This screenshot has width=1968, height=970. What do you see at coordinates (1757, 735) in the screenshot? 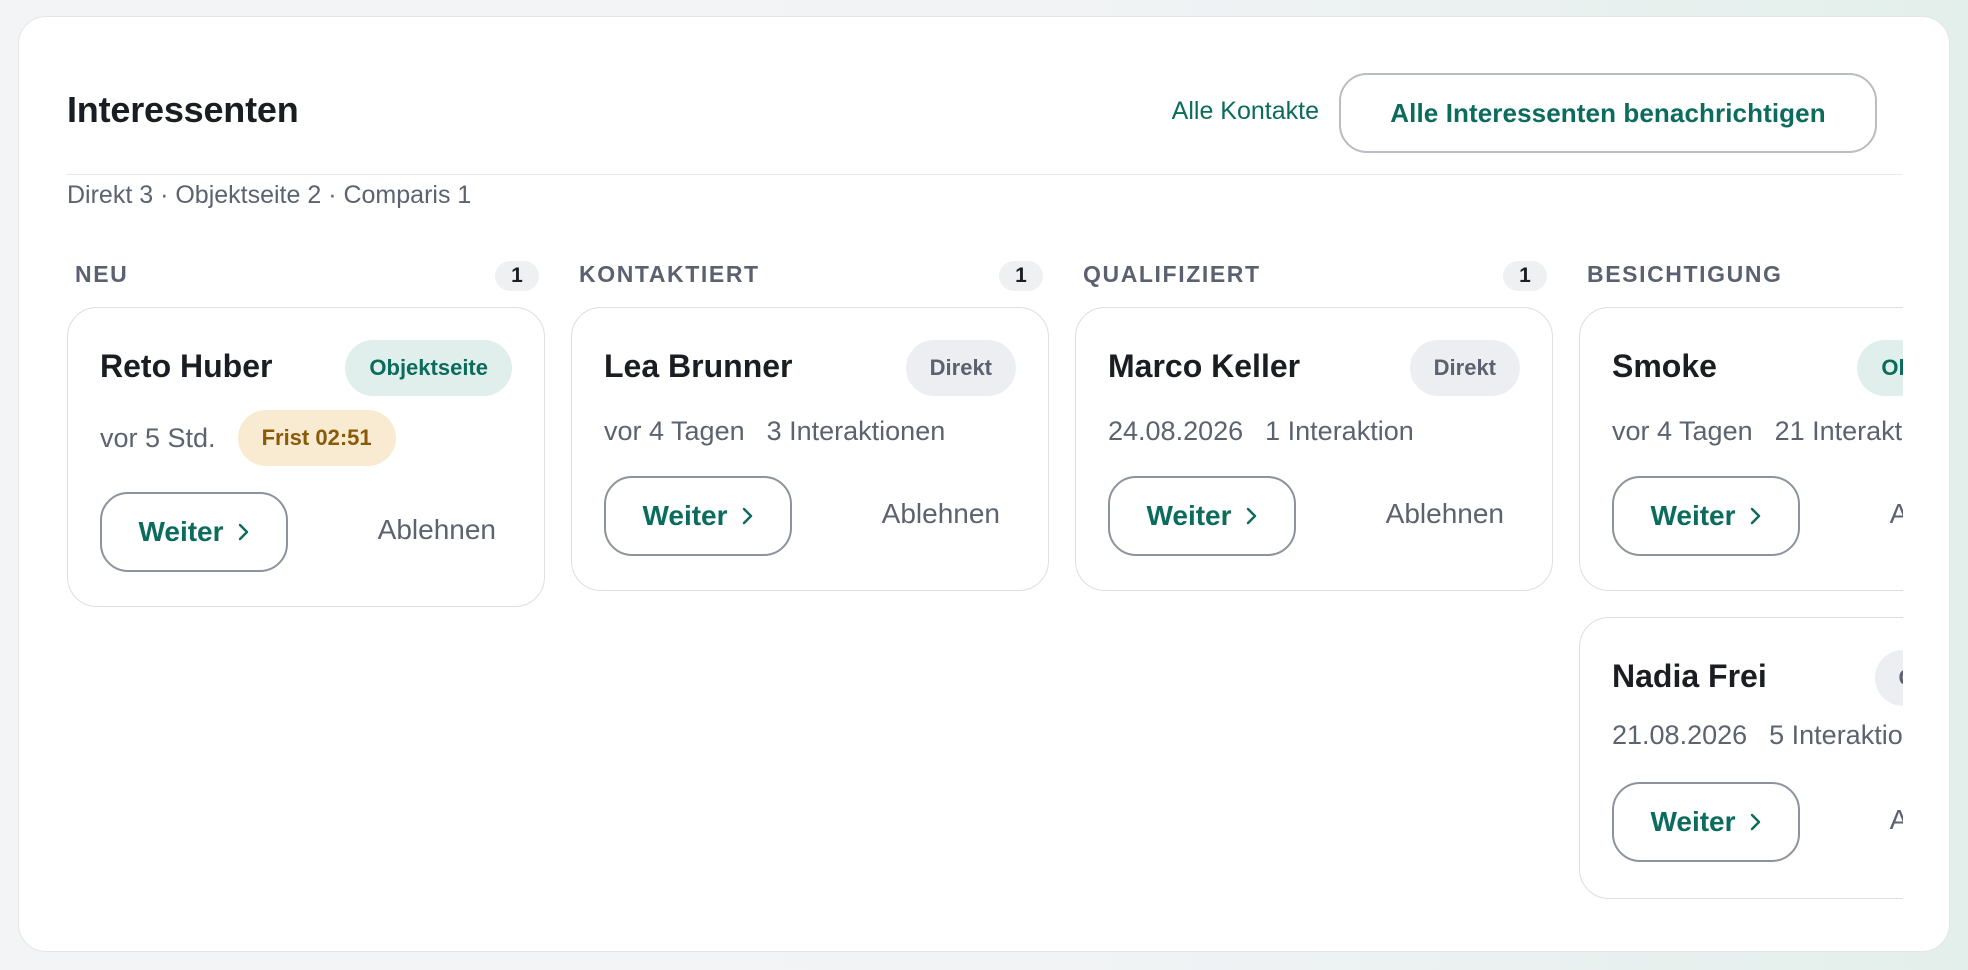
I see `lead-meta: 21.08.2026 5 Interaktionen` at bounding box center [1757, 735].